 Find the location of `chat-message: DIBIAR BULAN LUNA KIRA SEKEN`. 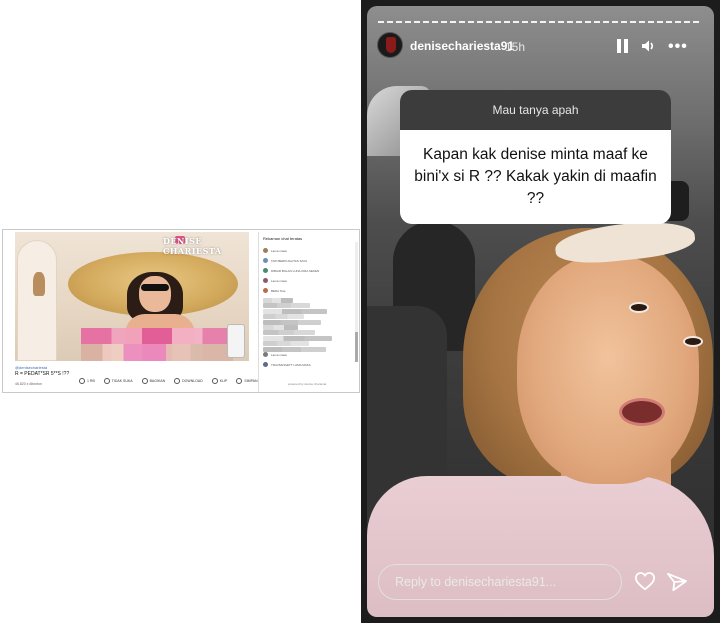

chat-message: DIBIAR BULAN LUNA KIRA SEKEN is located at coordinates (309, 271).